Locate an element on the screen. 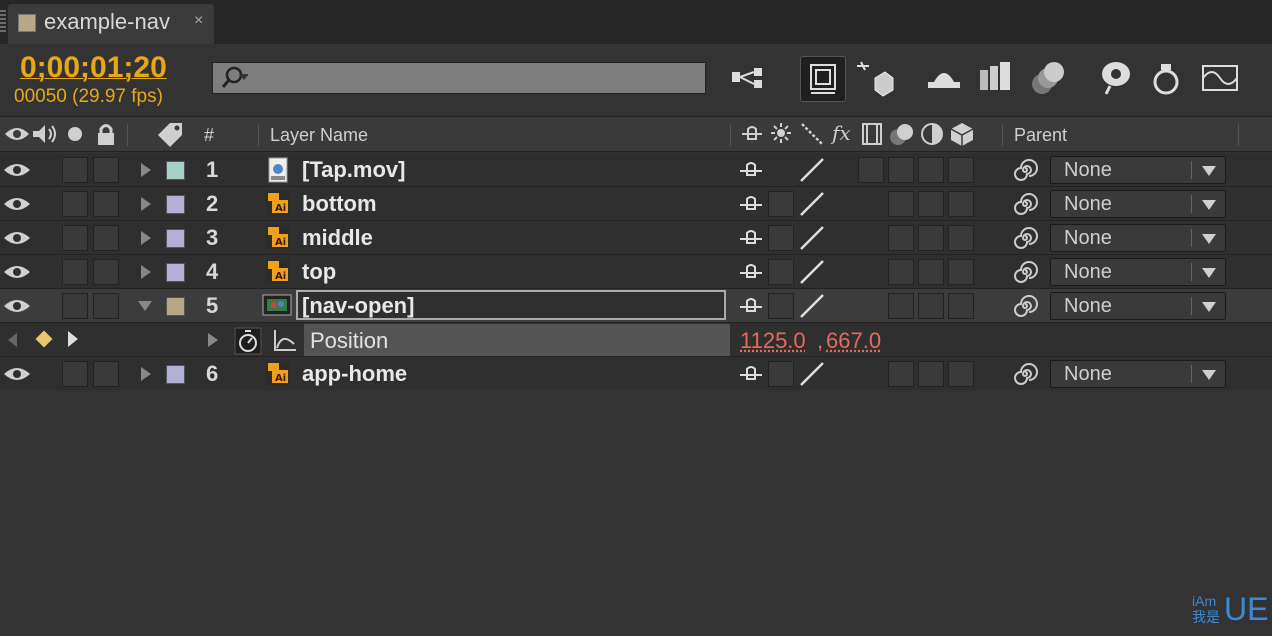  column-header-layer-name: Layer Name is located at coordinates (319, 135).